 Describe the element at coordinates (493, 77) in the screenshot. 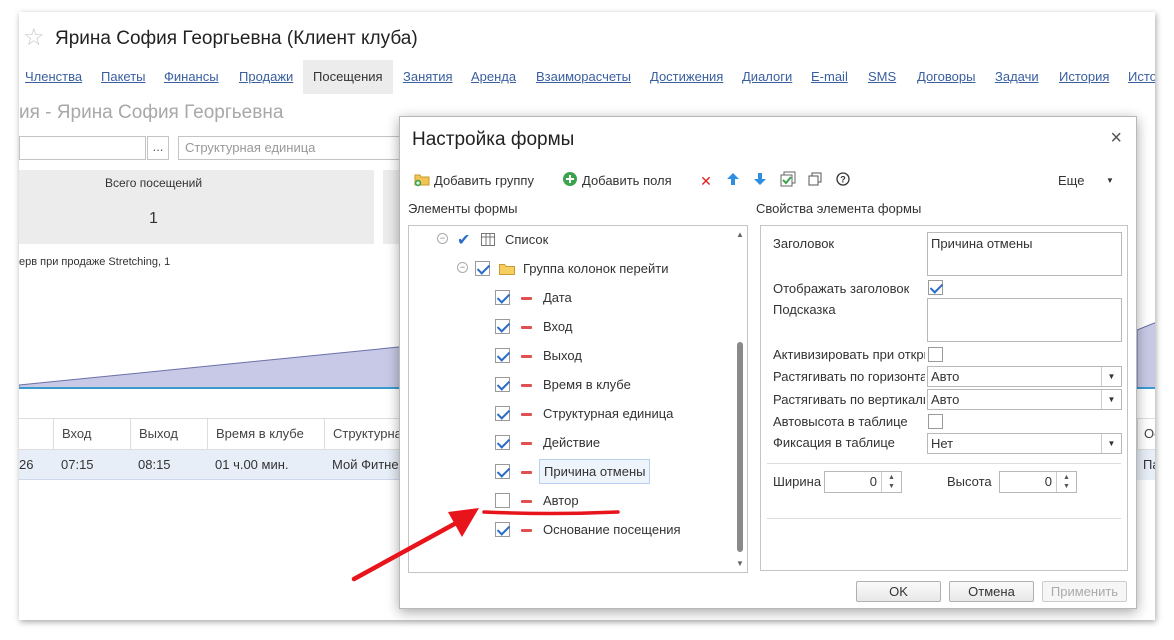

I see `tab-rent: Аренда` at that location.